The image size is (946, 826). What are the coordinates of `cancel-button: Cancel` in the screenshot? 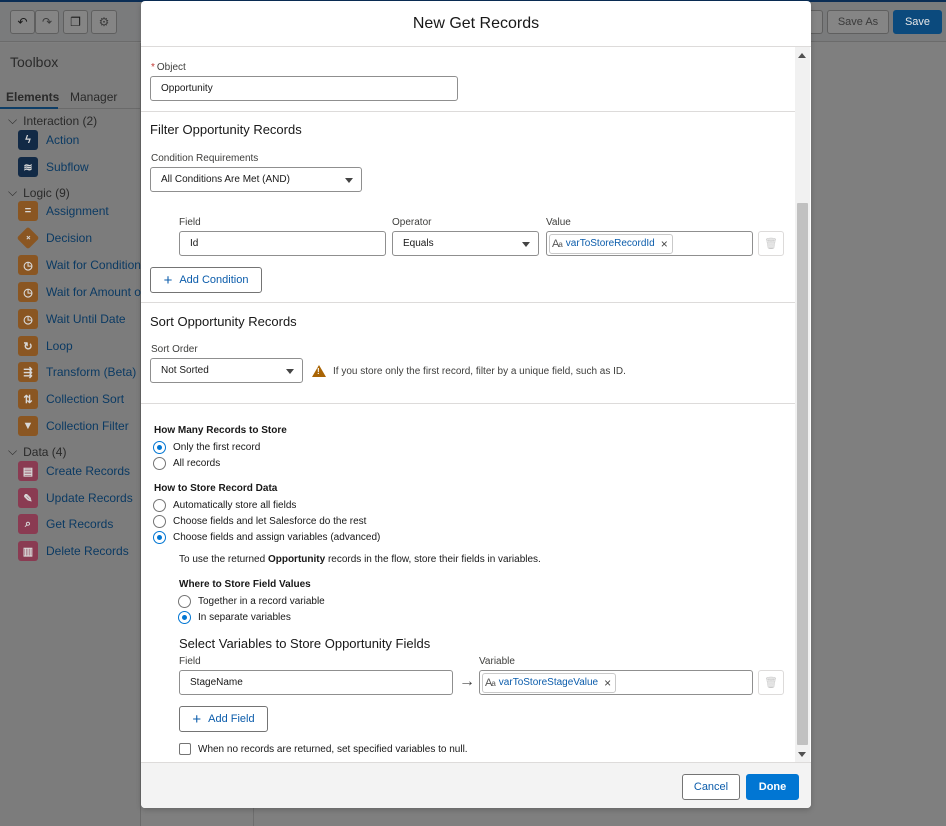 It's located at (711, 787).